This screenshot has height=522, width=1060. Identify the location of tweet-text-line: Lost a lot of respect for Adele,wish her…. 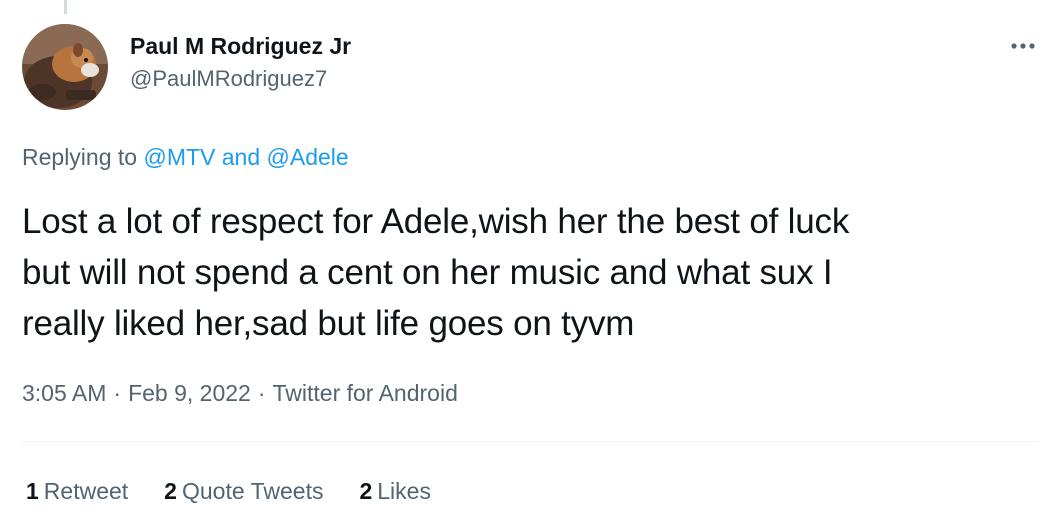
(436, 221).